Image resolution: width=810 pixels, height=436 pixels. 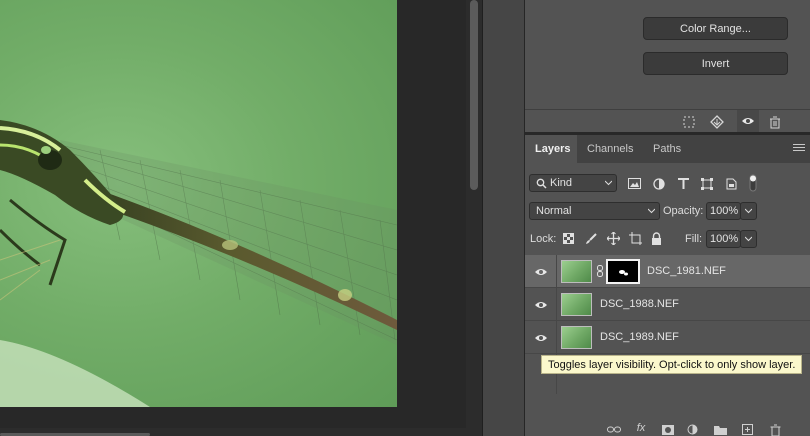 I want to click on layer-filter-kind-select: Kind, so click(x=573, y=183).